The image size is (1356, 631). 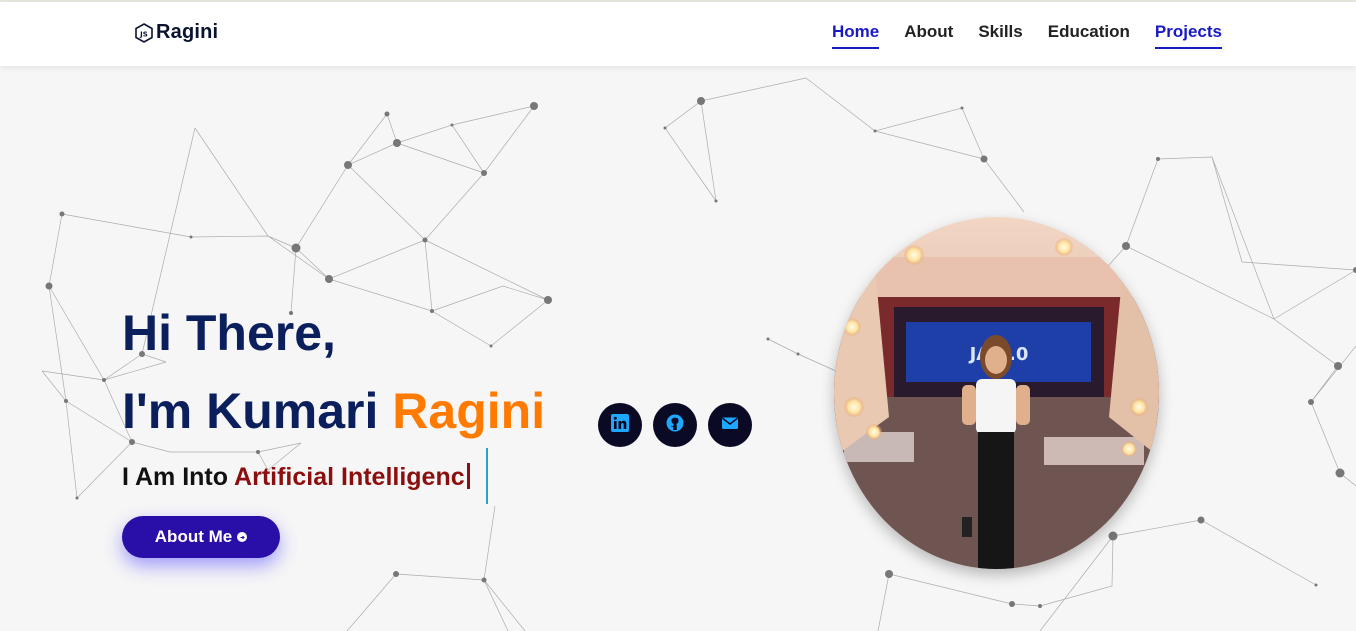 What do you see at coordinates (468, 476) in the screenshot?
I see `typing-cursor` at bounding box center [468, 476].